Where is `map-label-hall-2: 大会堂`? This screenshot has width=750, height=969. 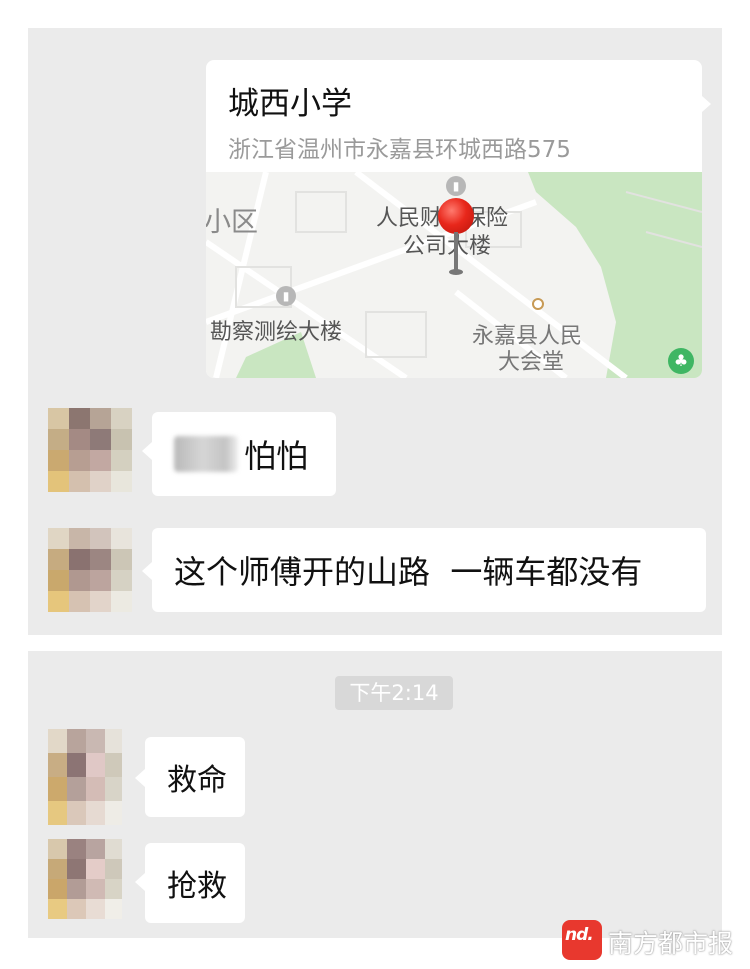 map-label-hall-2: 大会堂 is located at coordinates (531, 362).